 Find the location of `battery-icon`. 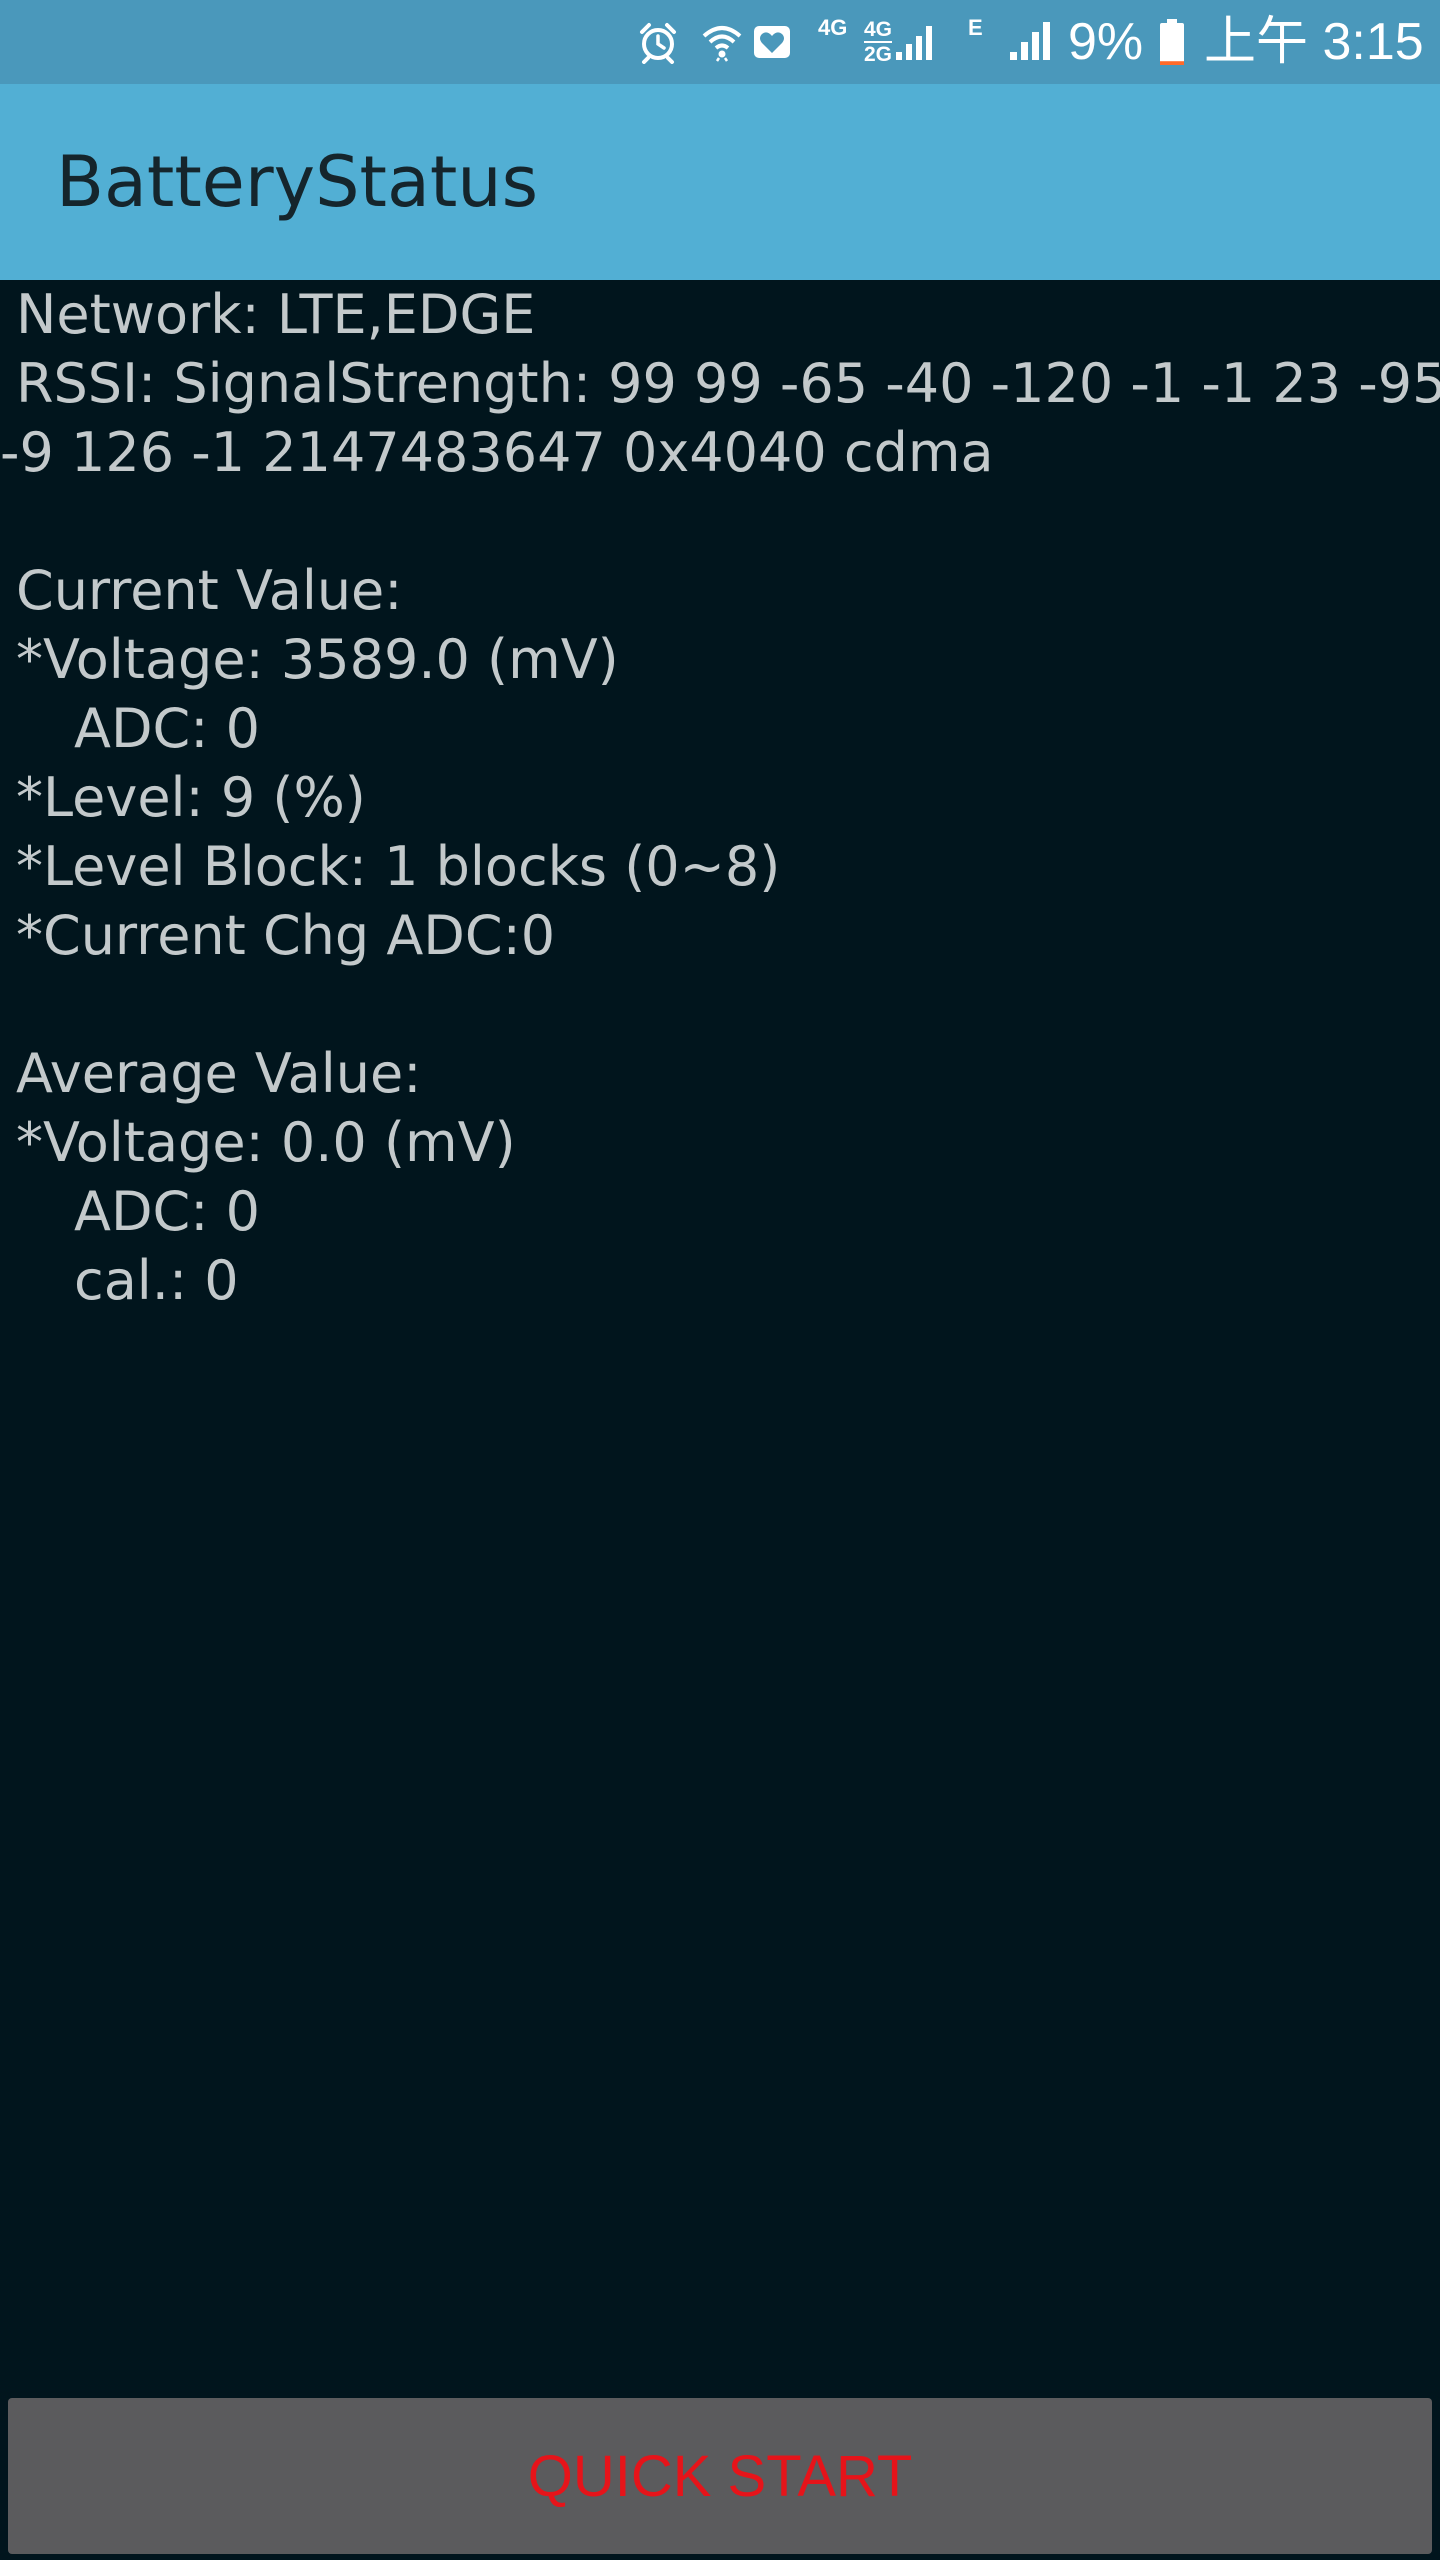

battery-icon is located at coordinates (1174, 42).